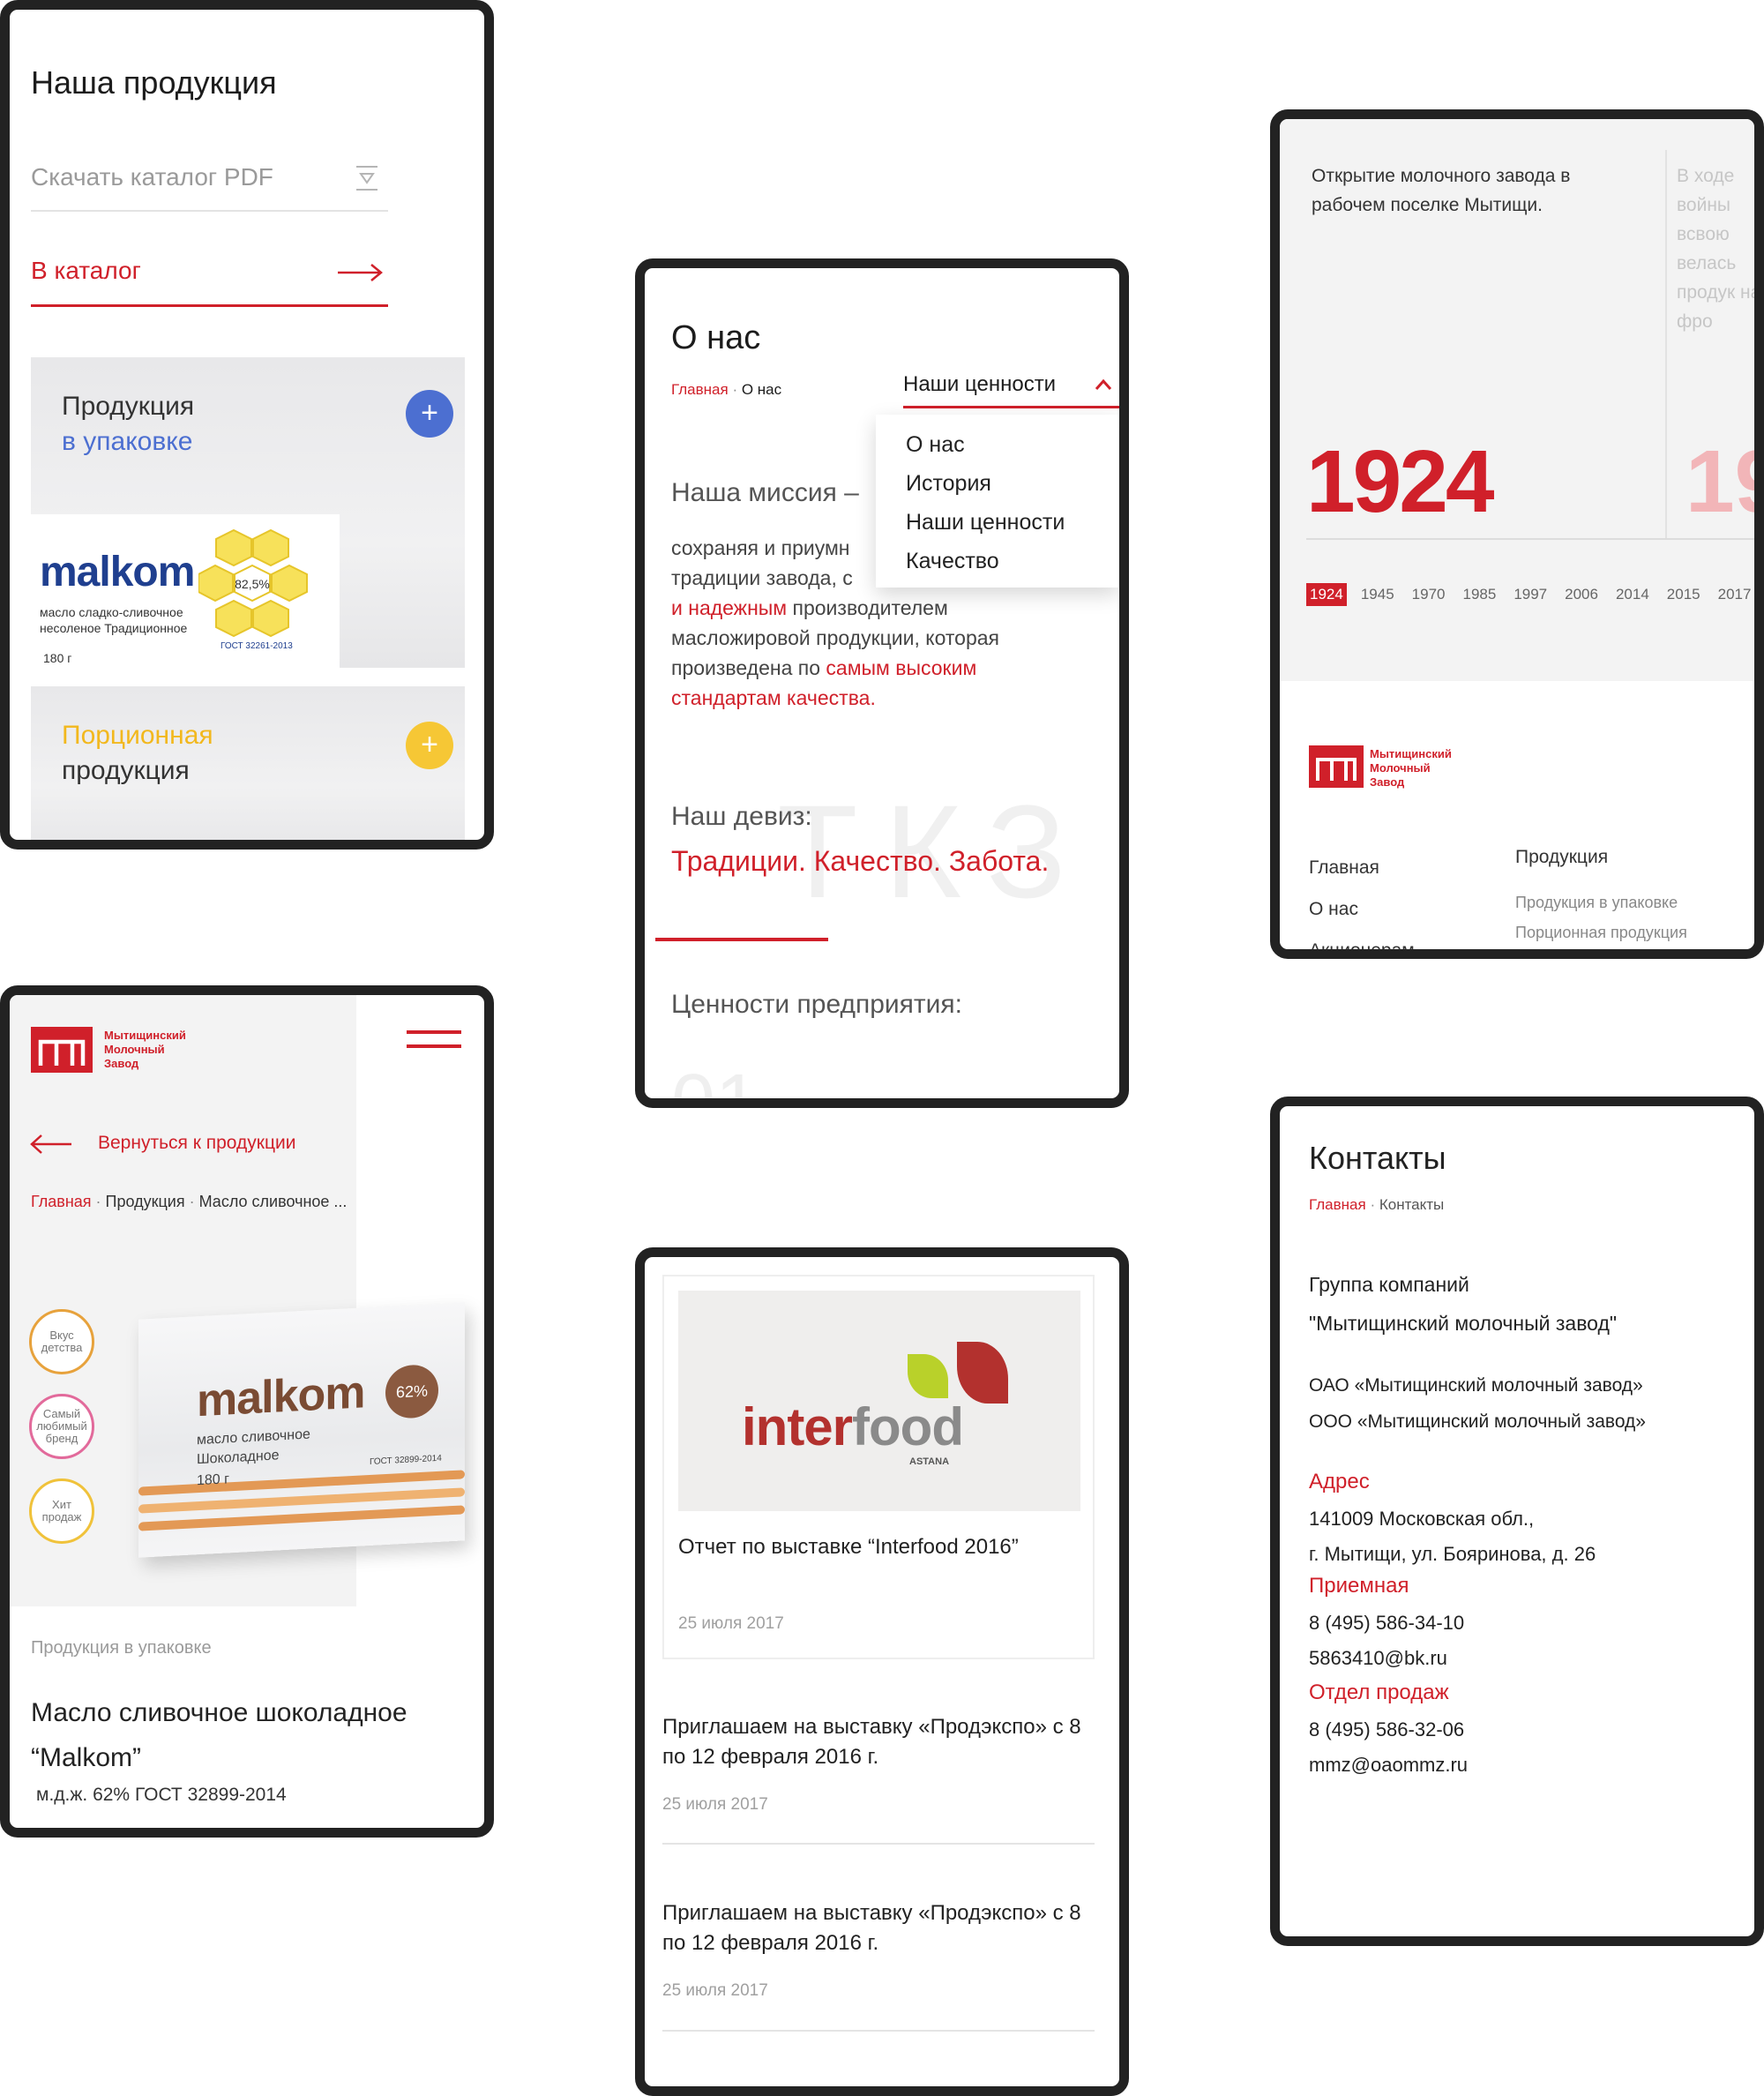 The image size is (1764, 2096). I want to click on download-label: Скачать каталог PDF, so click(152, 177).